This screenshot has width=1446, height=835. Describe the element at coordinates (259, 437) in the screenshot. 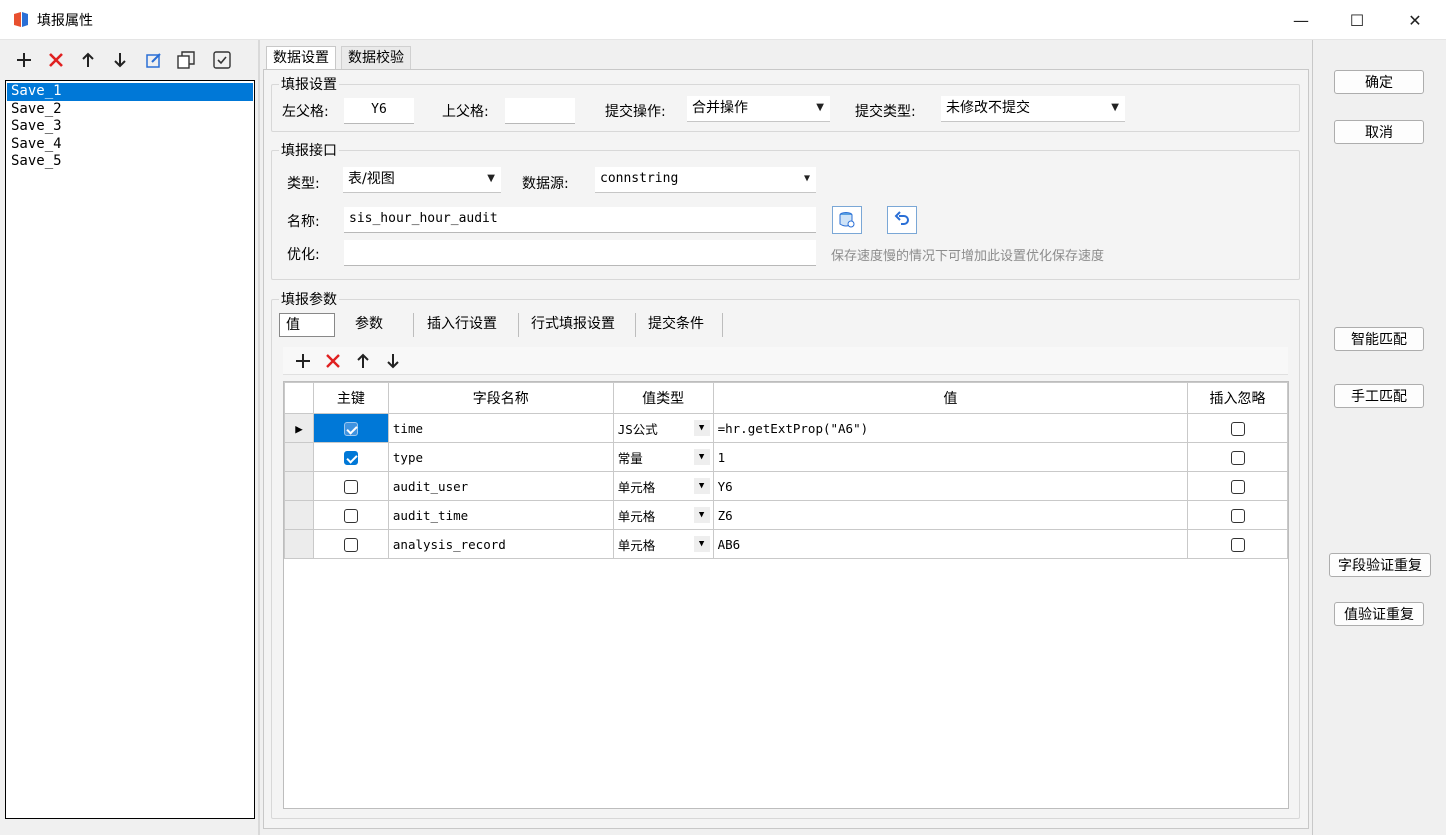

I see `panel-divider` at that location.